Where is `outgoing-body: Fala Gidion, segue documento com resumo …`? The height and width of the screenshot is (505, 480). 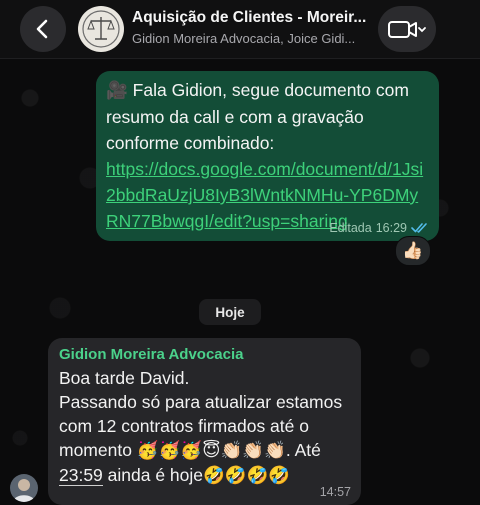
outgoing-body: Fala Gidion, segue documento com resumo … is located at coordinates (257, 116).